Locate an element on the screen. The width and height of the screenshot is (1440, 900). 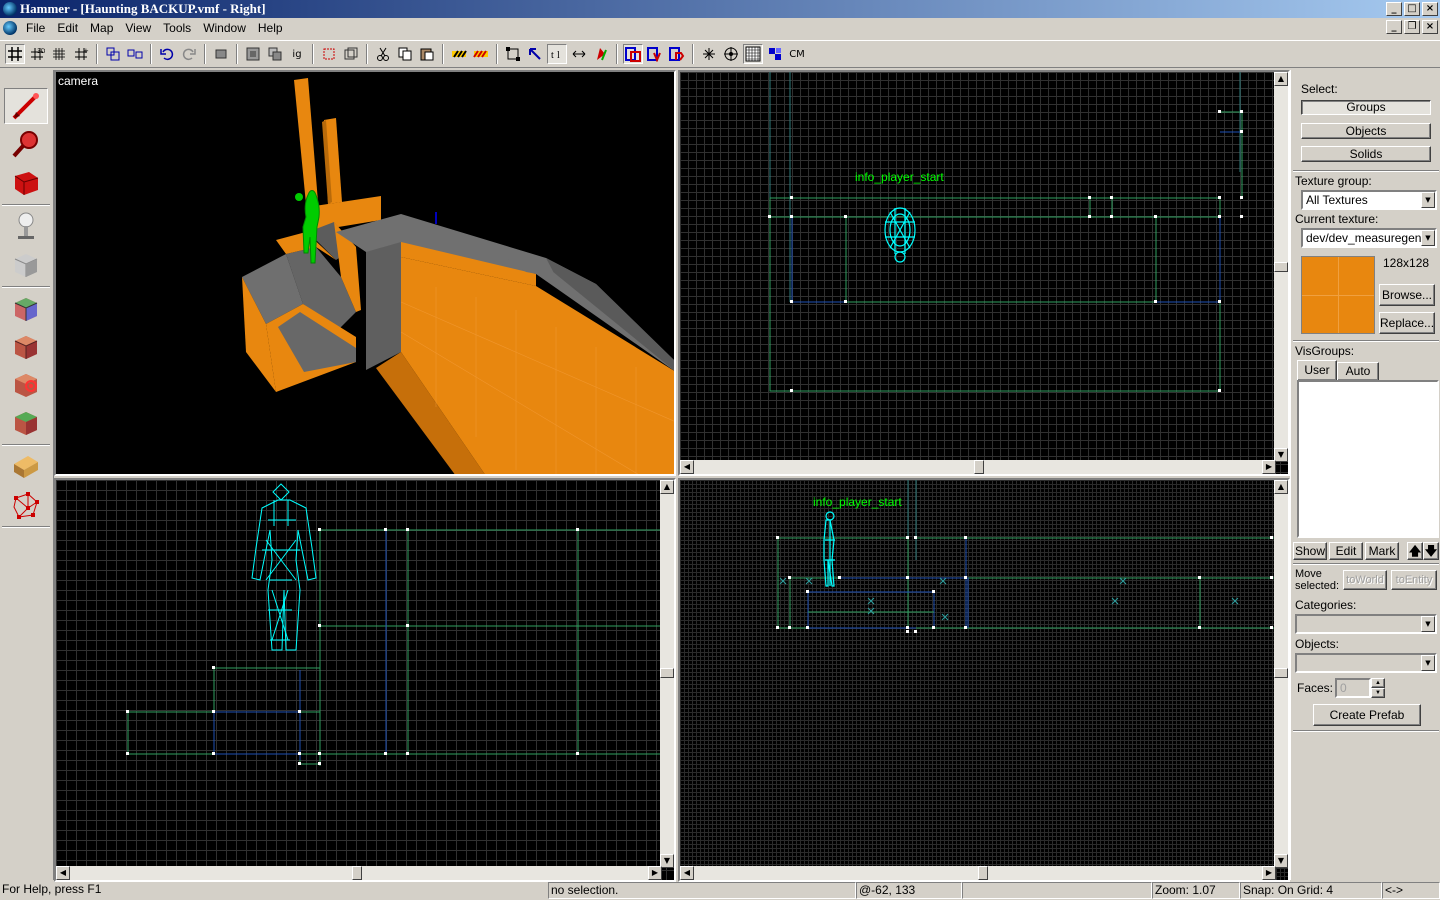
cubemap-icon: CM is located at coordinates (797, 54).